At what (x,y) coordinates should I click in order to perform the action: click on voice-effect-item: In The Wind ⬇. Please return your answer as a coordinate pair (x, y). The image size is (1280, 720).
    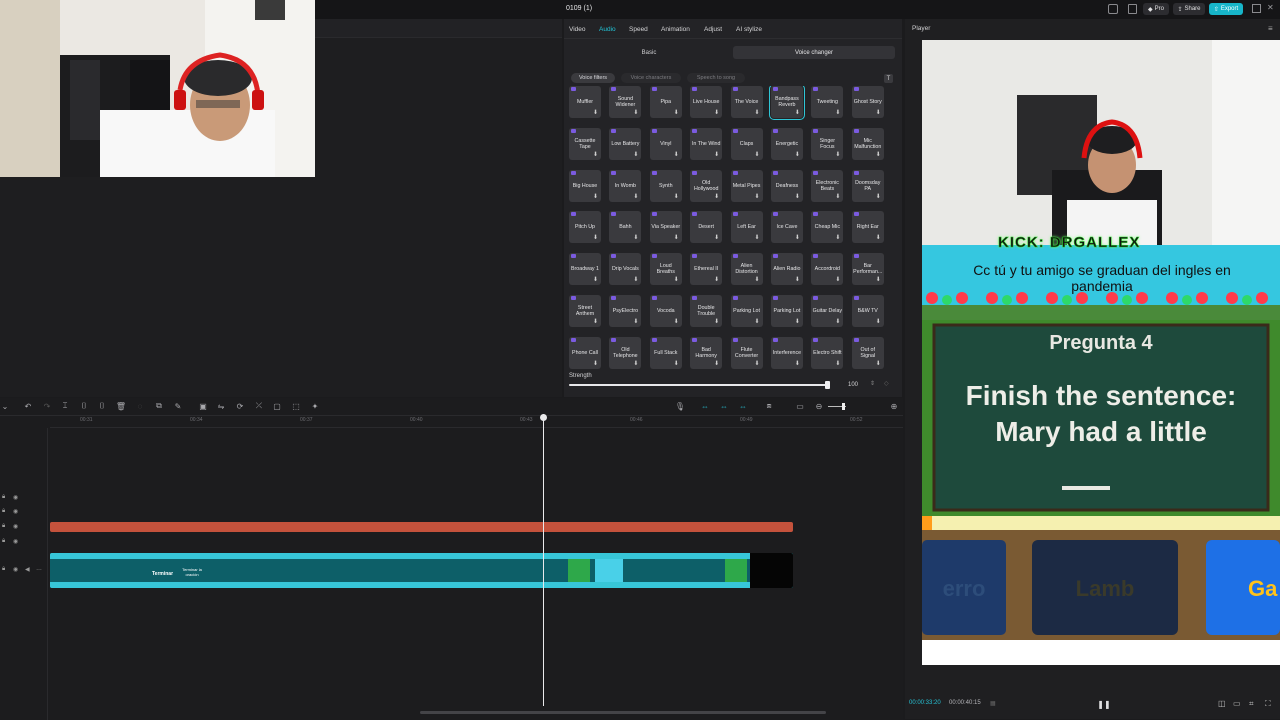
    Looking at the image, I should click on (706, 143).